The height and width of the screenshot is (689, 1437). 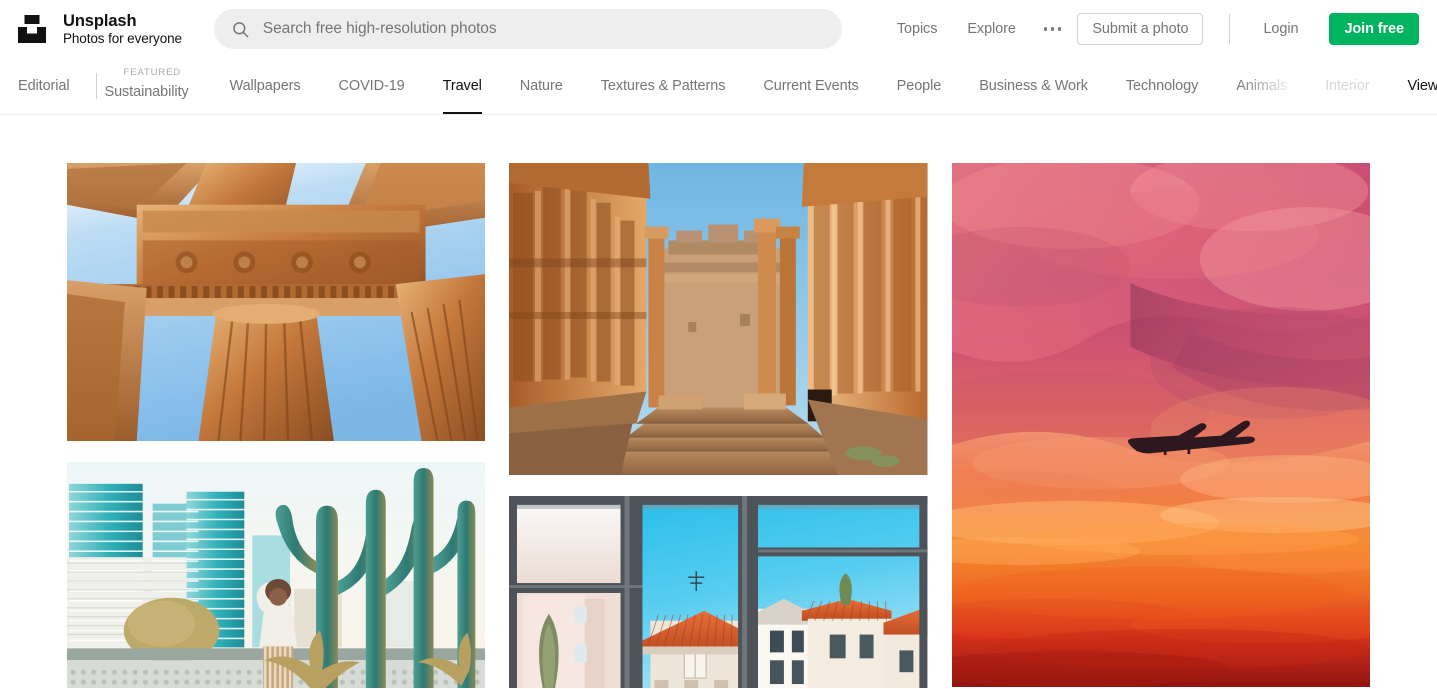 I want to click on nav-item-travel: Travel, so click(x=462, y=86).